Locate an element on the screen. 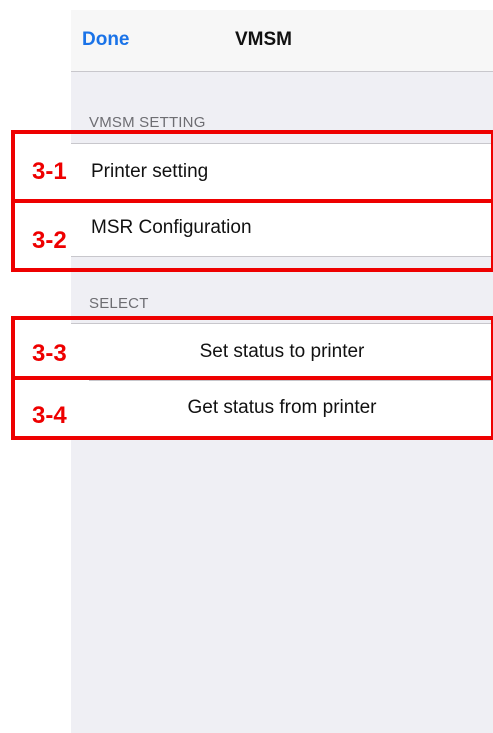 The width and height of the screenshot is (493, 733). get-status-from-printer-cell: Get status from printer is located at coordinates (282, 408).